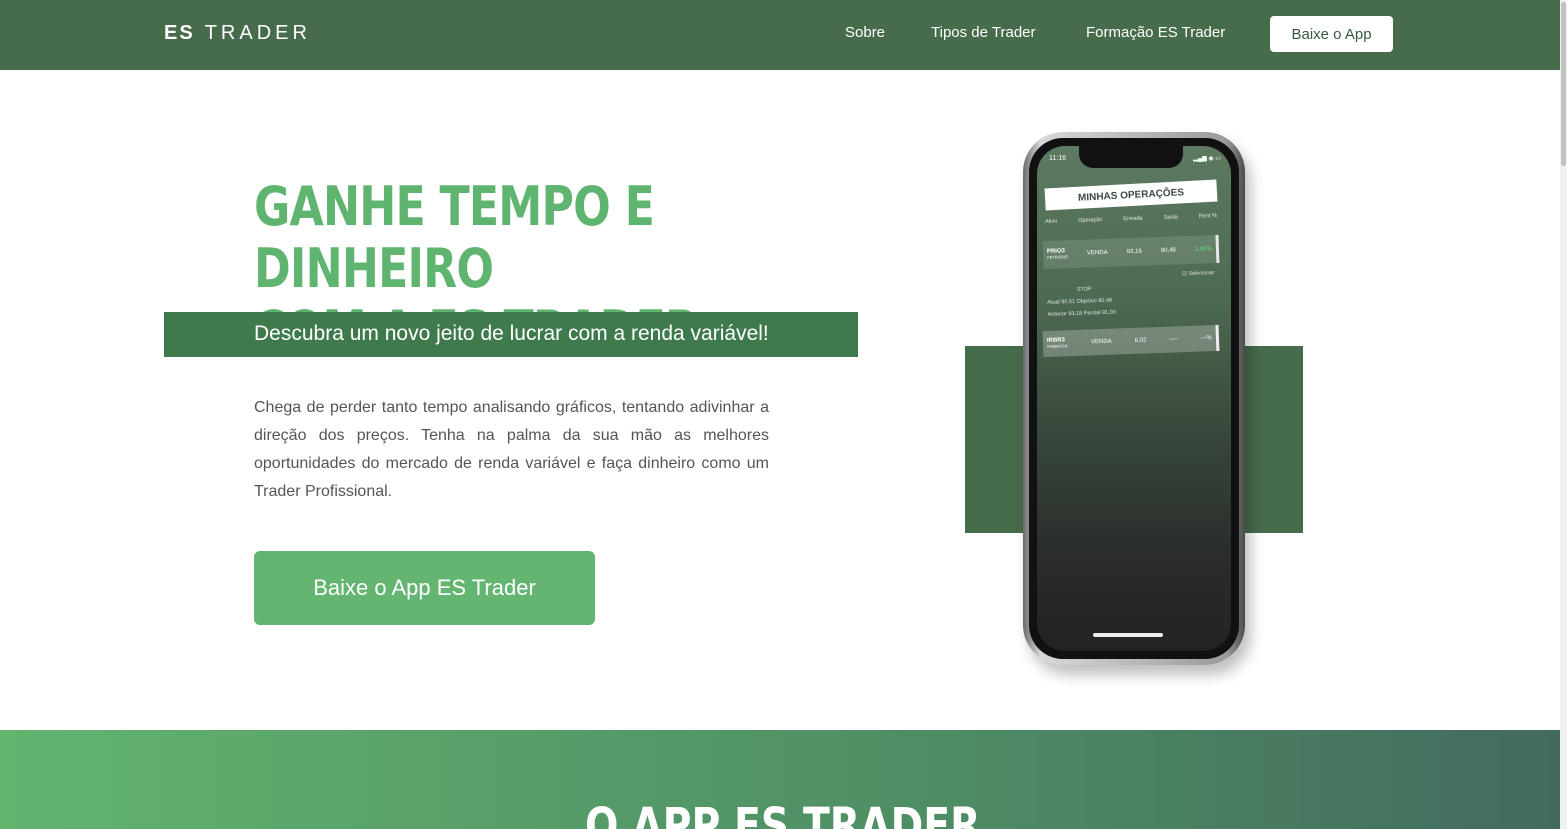  Describe the element at coordinates (1097, 253) in the screenshot. I see `phone-row-op: VENDA` at that location.